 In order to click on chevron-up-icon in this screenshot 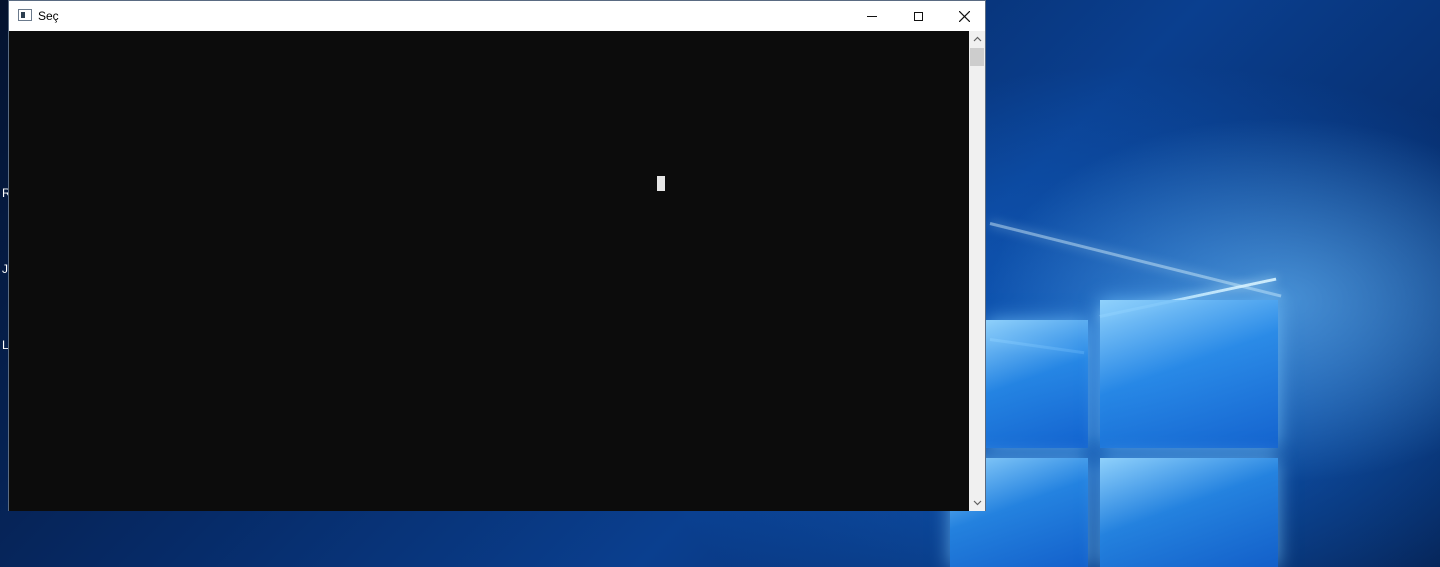, I will do `click(977, 39)`.